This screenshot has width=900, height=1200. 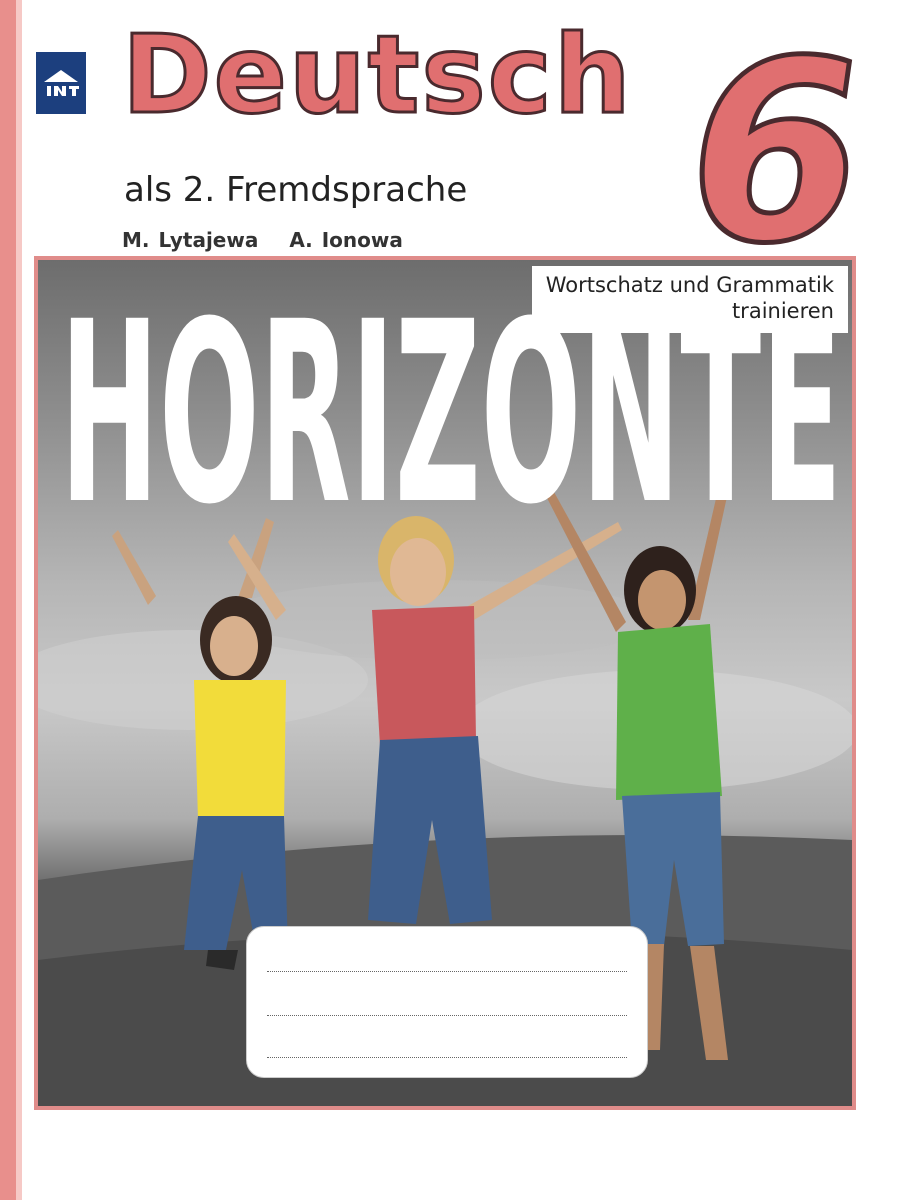 What do you see at coordinates (262, 240) in the screenshot?
I see `authors: M. Lytajewa A. Ionowa` at bounding box center [262, 240].